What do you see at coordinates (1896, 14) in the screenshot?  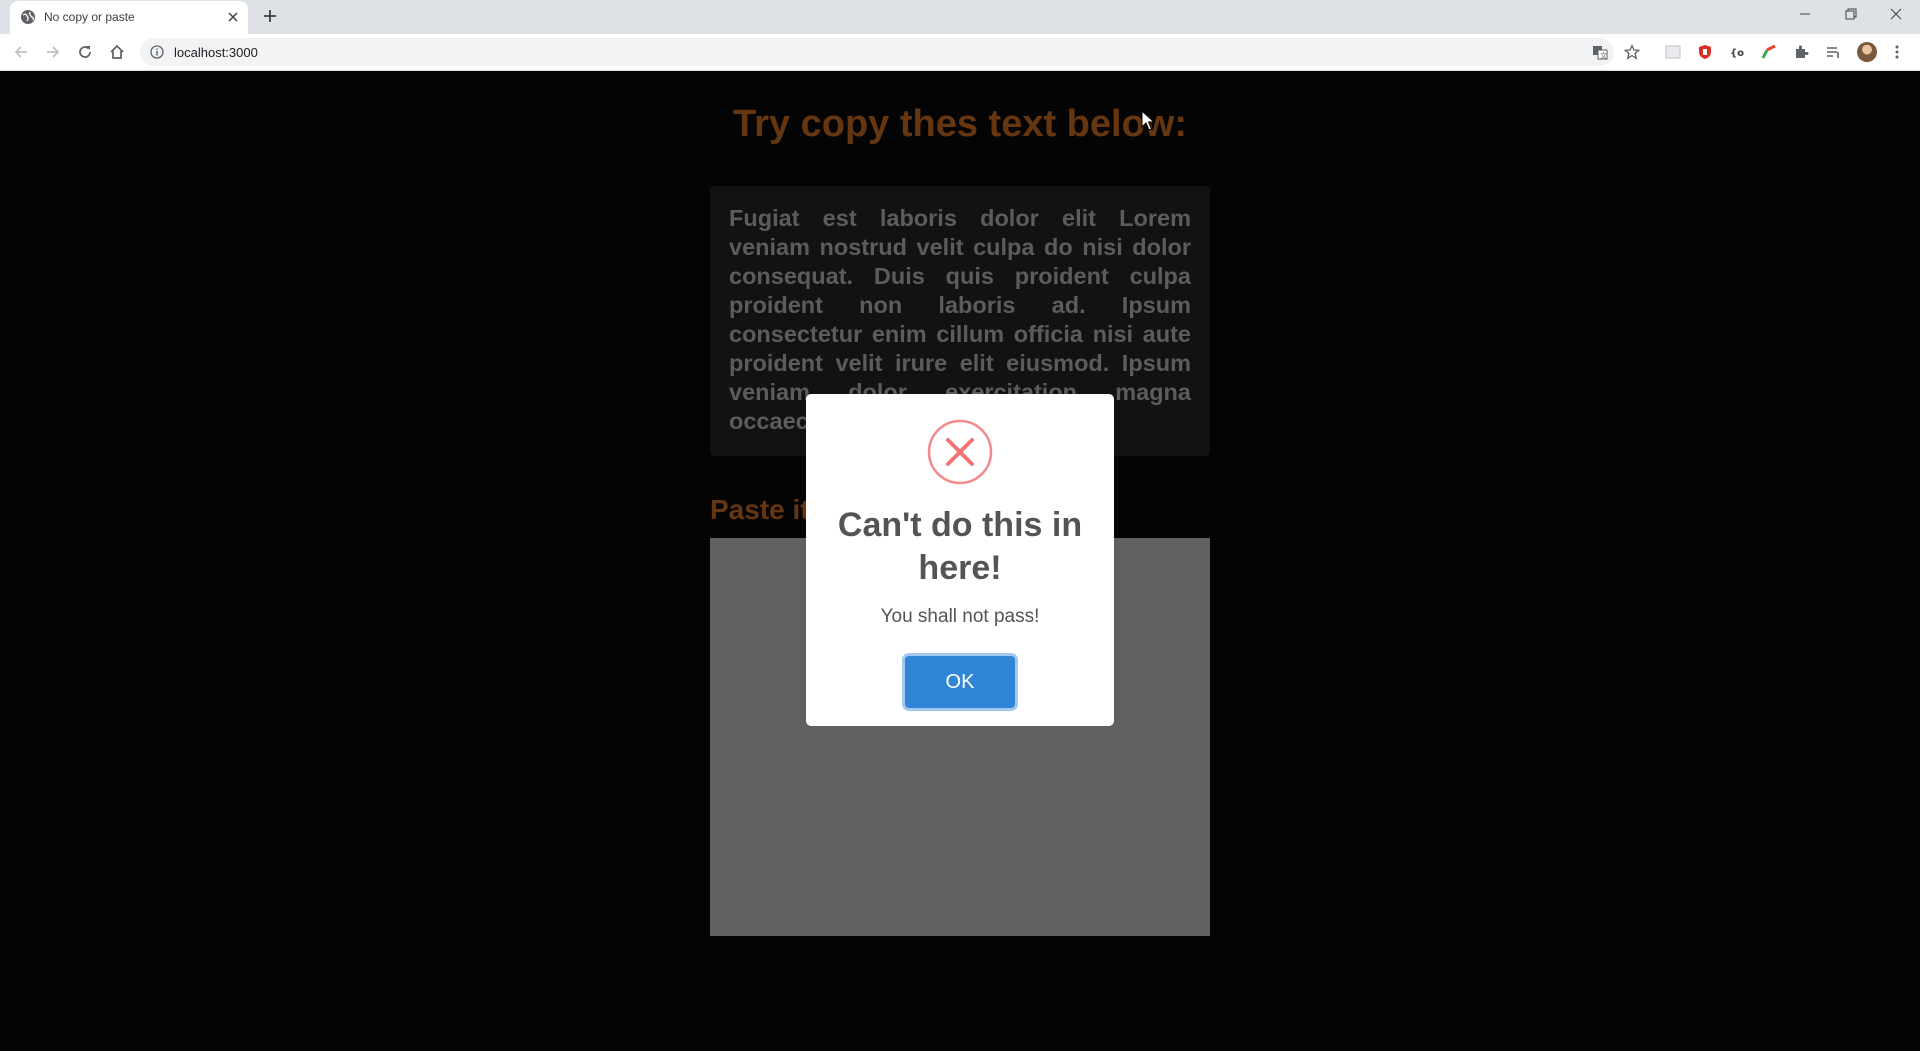 I see `close-window-icon` at bounding box center [1896, 14].